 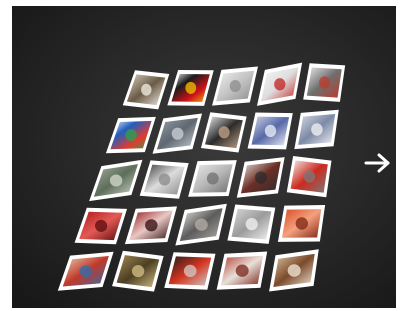 I want to click on thumbnail-colored-spheres, so click(x=130, y=135).